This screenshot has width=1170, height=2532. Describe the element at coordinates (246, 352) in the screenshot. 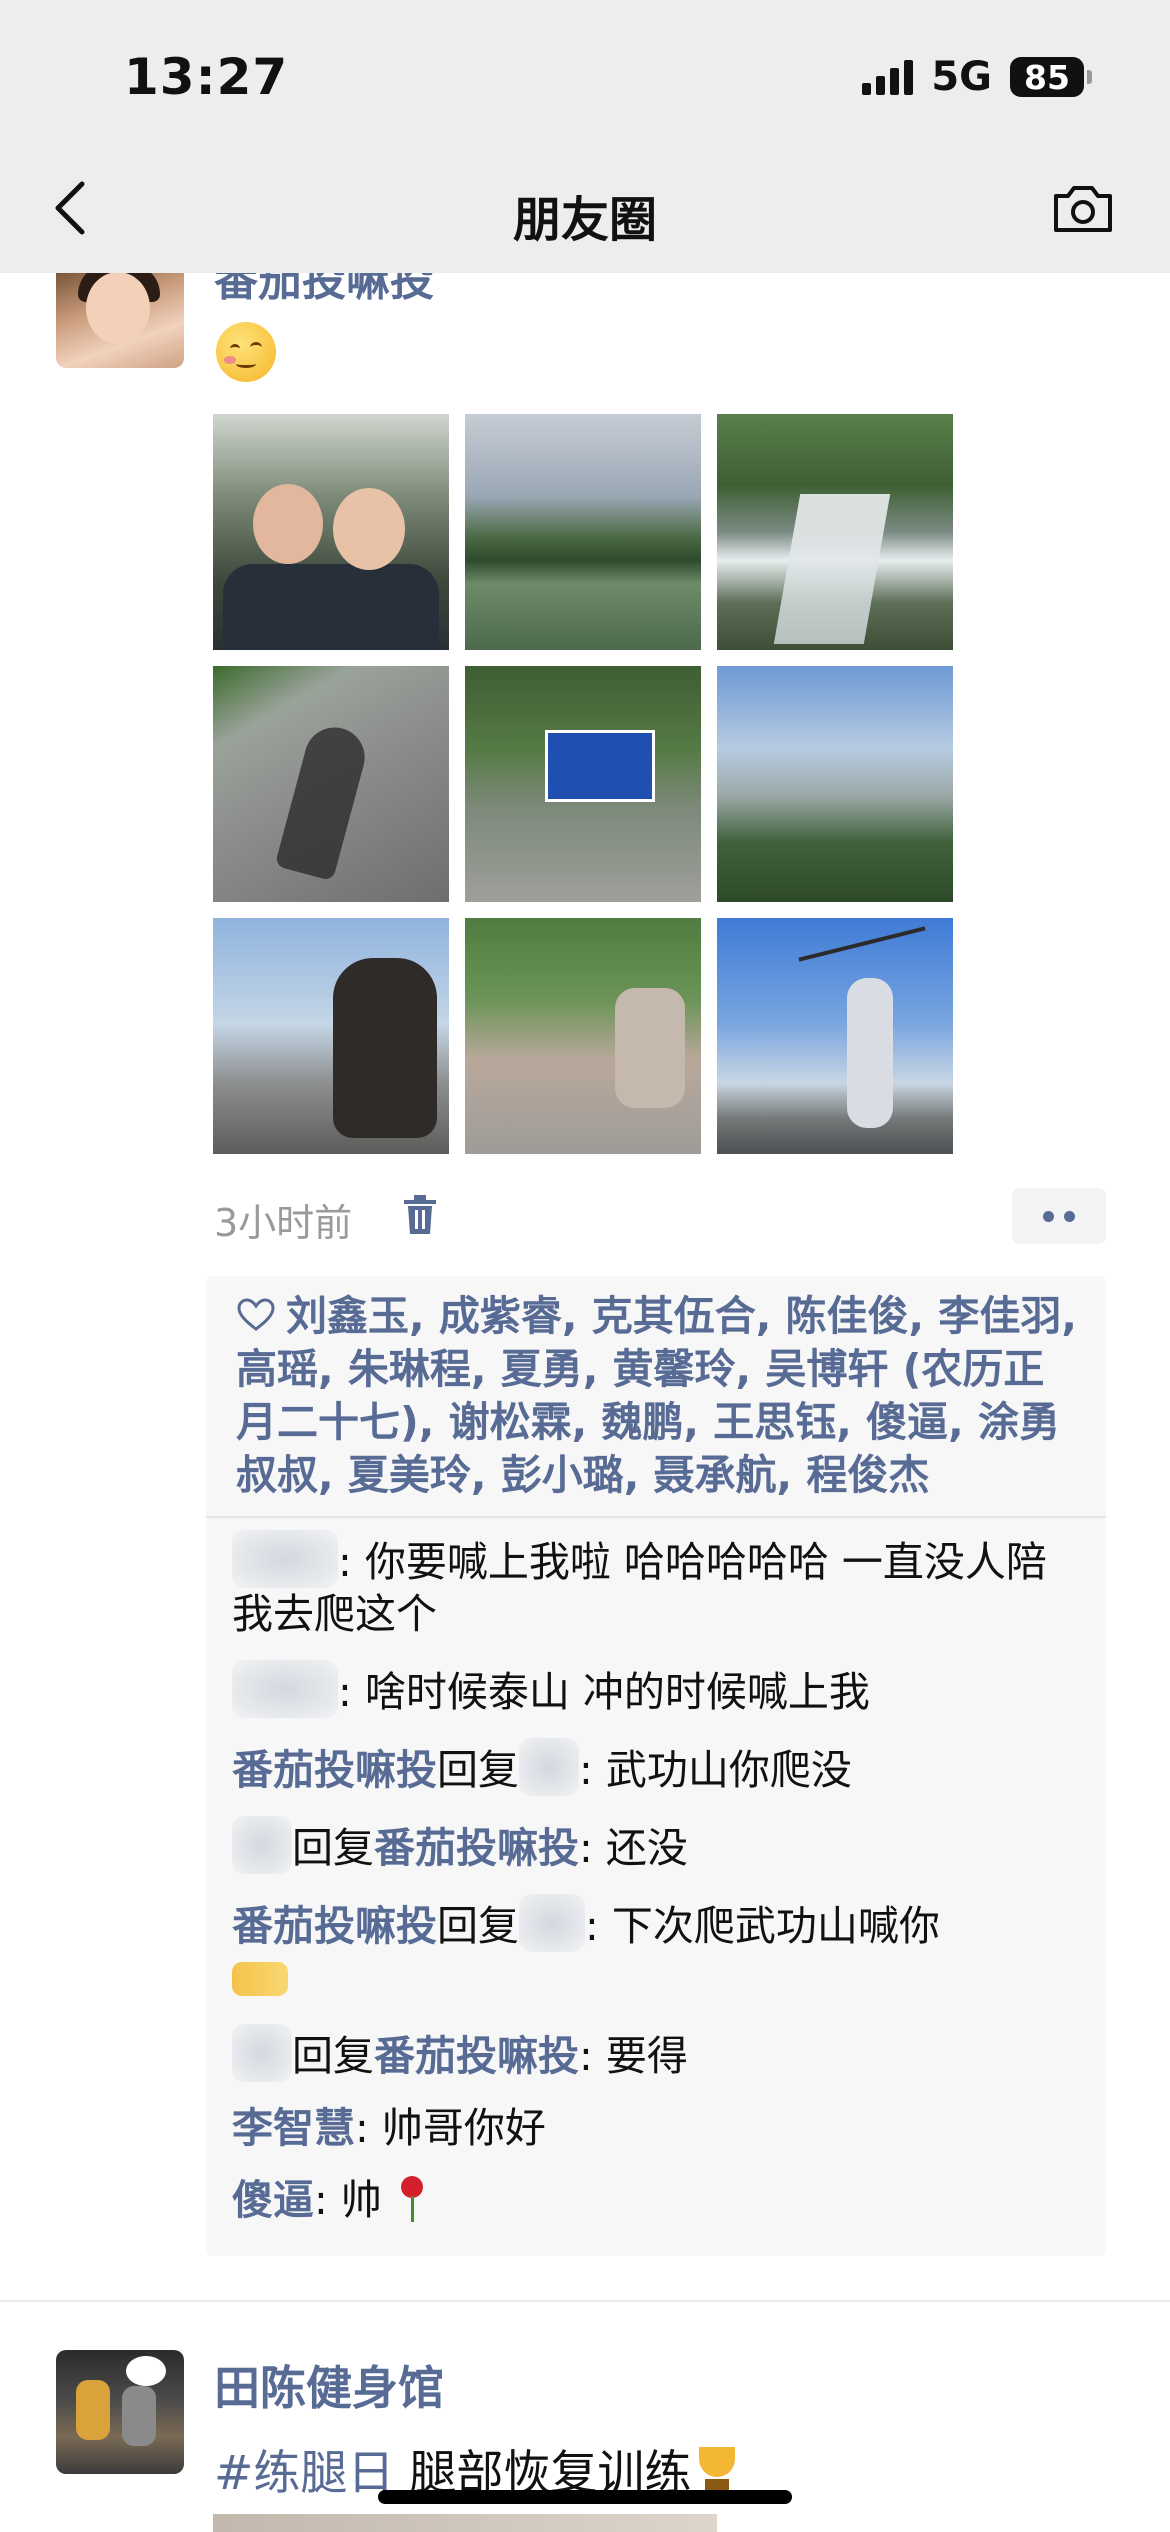

I see `woozy-face-emoji` at that location.